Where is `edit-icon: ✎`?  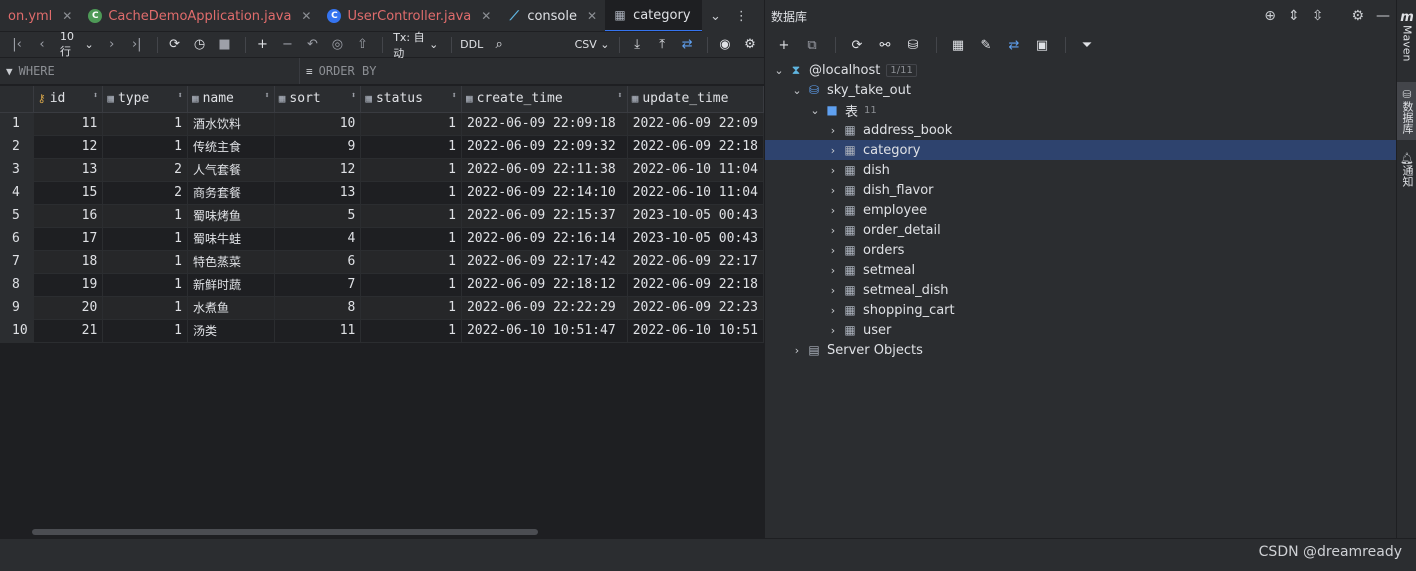 edit-icon: ✎ is located at coordinates (986, 45).